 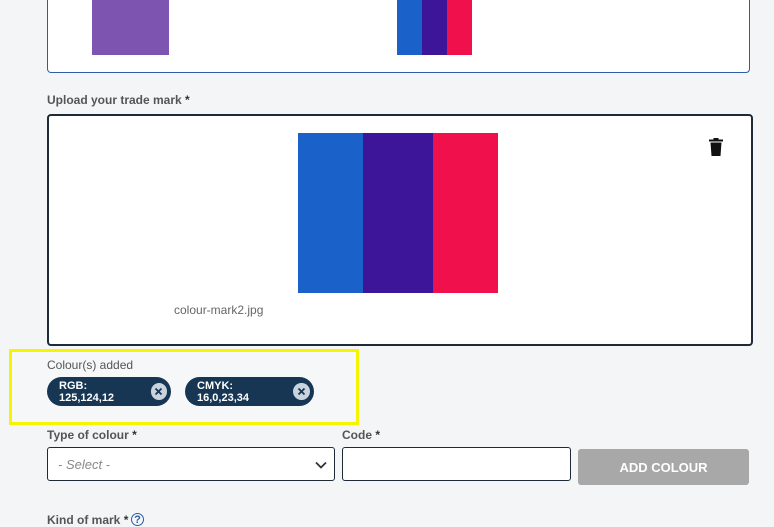 I want to click on stripe-indigo, so click(x=398, y=213).